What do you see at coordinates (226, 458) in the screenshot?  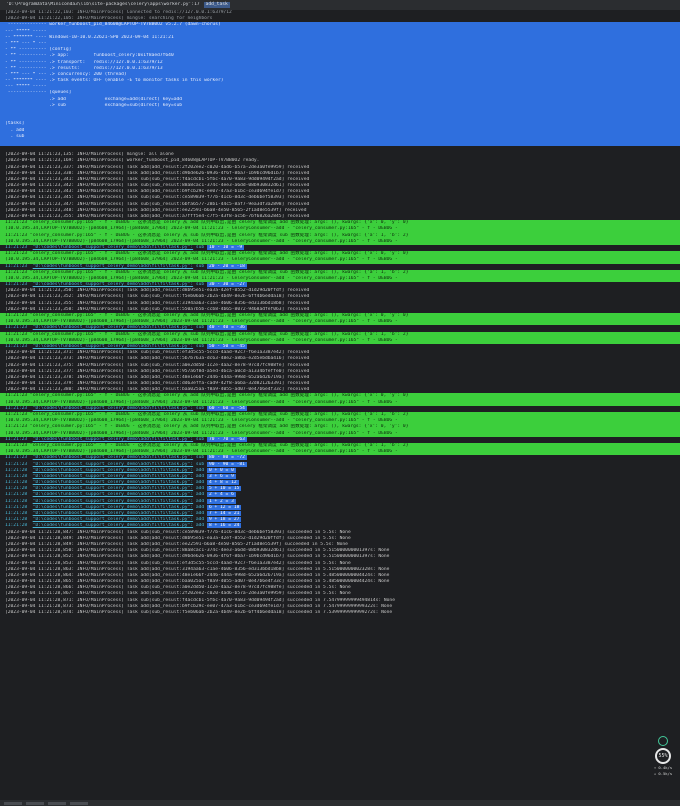 I see `result-value: 80 - 80 = -72` at bounding box center [226, 458].